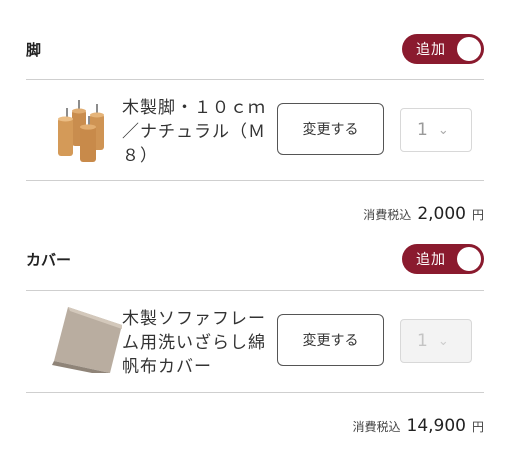 This screenshot has height=460, width=512. I want to click on section-header-cover: カバー 追加, so click(255, 259).